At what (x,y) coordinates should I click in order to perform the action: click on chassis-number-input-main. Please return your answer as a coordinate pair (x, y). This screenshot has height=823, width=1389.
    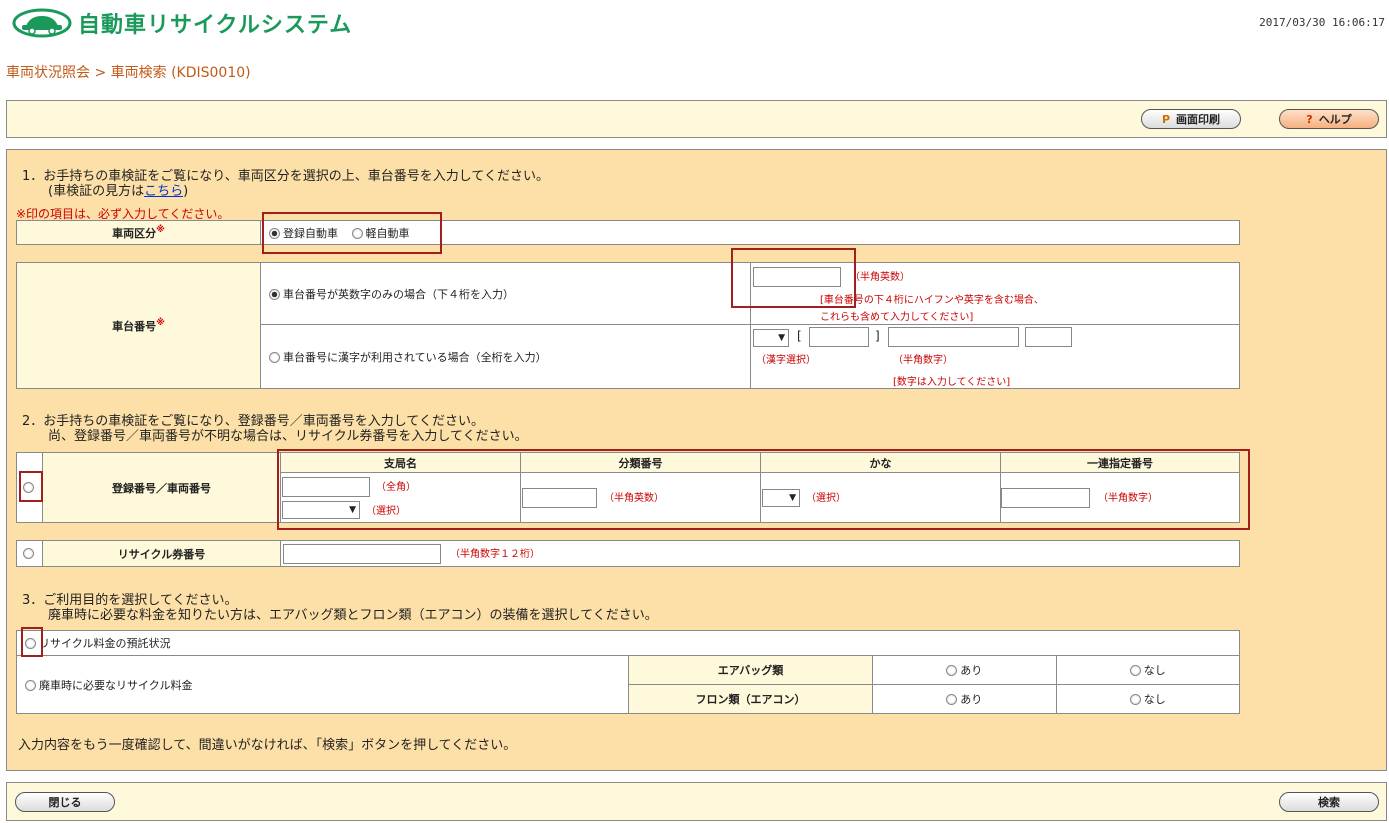
    Looking at the image, I should click on (953, 337).